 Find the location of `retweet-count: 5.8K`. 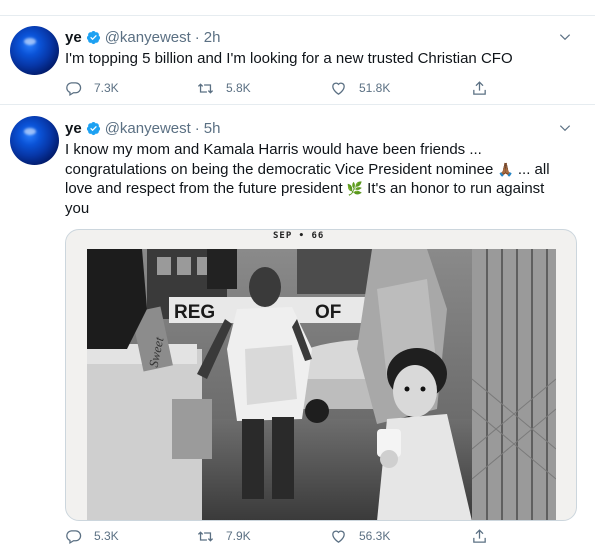

retweet-count: 5.8K is located at coordinates (238, 88).